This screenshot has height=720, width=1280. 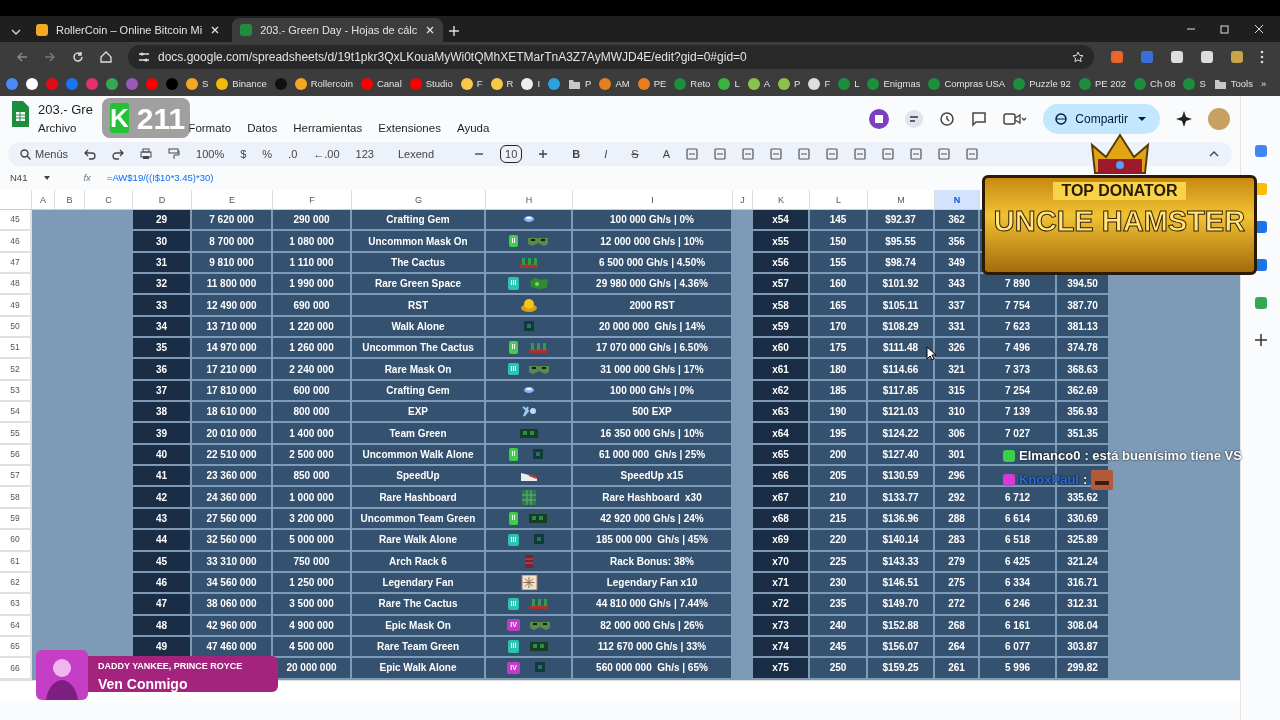 I want to click on video-call-icon, so click(x=1015, y=119).